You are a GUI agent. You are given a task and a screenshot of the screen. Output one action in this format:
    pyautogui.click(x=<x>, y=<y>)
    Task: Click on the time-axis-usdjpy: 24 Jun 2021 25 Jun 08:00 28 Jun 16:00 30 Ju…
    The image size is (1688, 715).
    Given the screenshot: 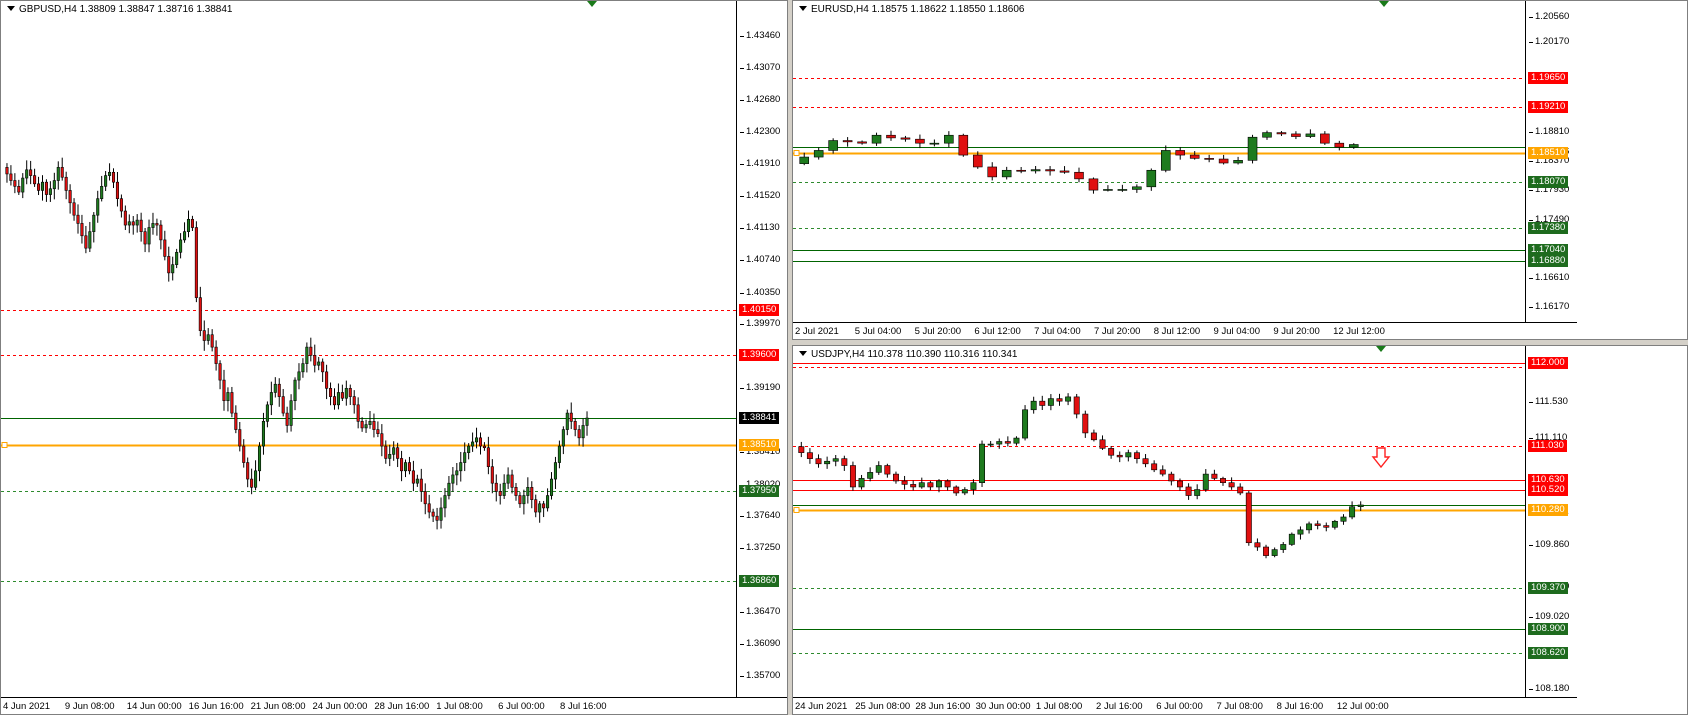 What is the action you would take?
    pyautogui.click(x=1185, y=705)
    